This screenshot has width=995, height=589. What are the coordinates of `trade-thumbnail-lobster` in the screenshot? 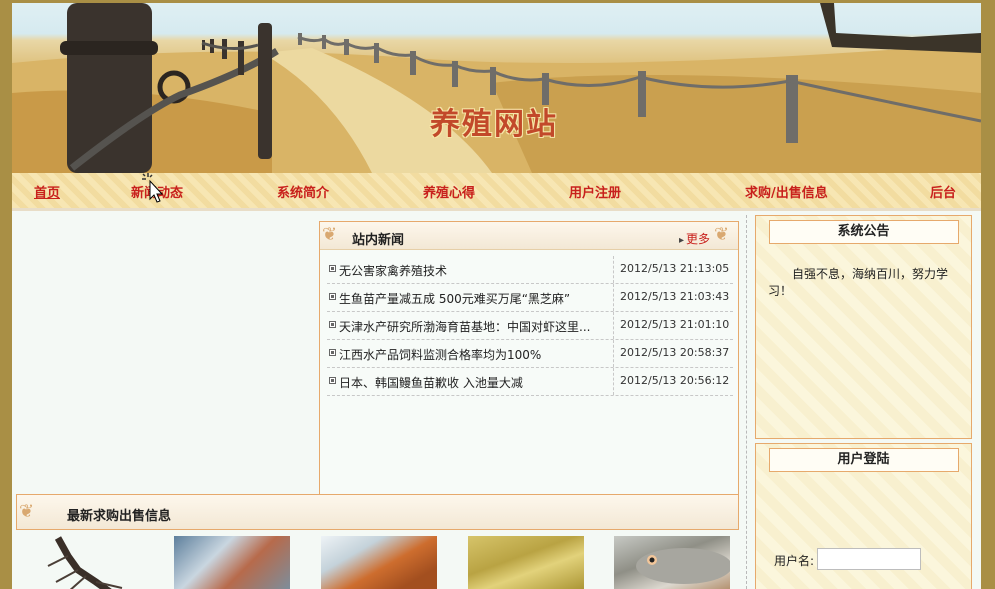 It's located at (96, 562).